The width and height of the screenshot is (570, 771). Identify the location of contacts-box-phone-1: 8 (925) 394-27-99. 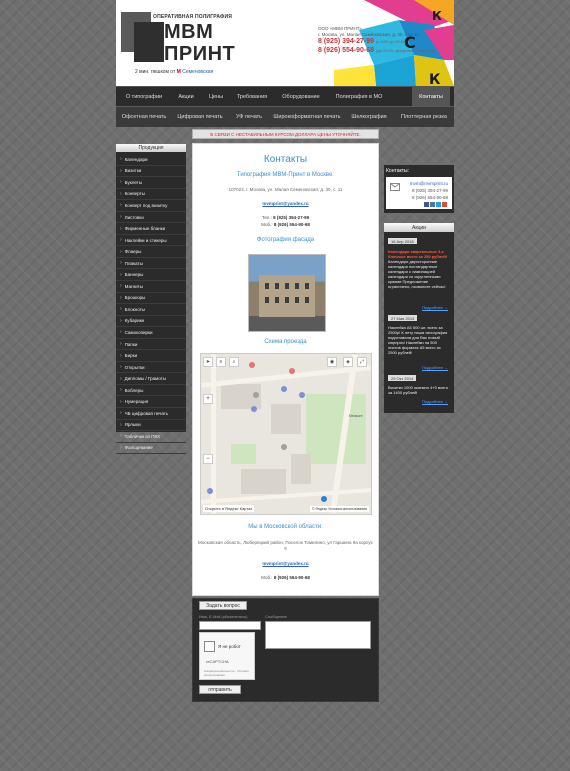
(430, 190).